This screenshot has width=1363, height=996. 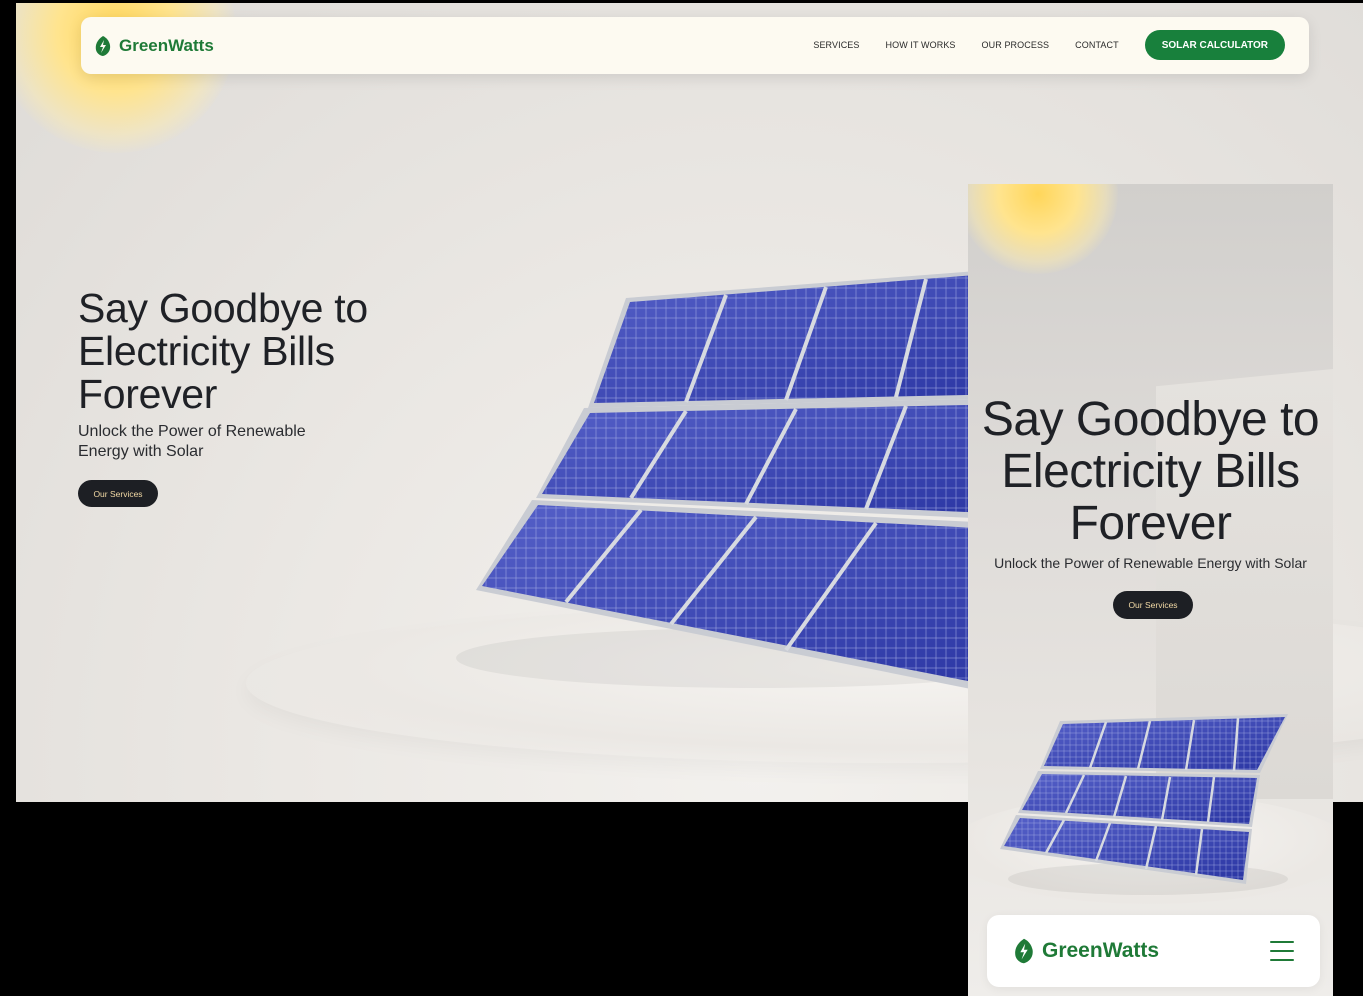 I want to click on nav-link-our-process: OUR PROCESS, so click(x=1016, y=45).